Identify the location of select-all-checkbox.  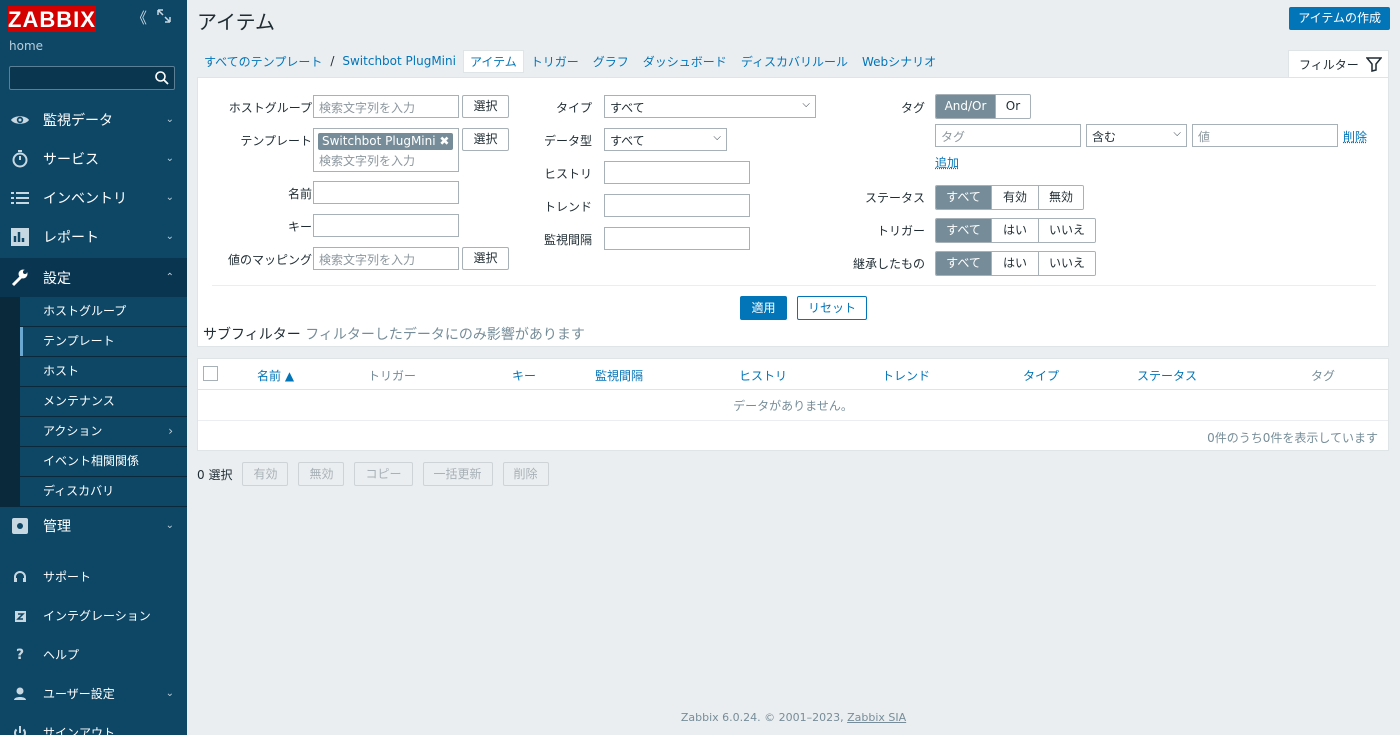
(210, 373).